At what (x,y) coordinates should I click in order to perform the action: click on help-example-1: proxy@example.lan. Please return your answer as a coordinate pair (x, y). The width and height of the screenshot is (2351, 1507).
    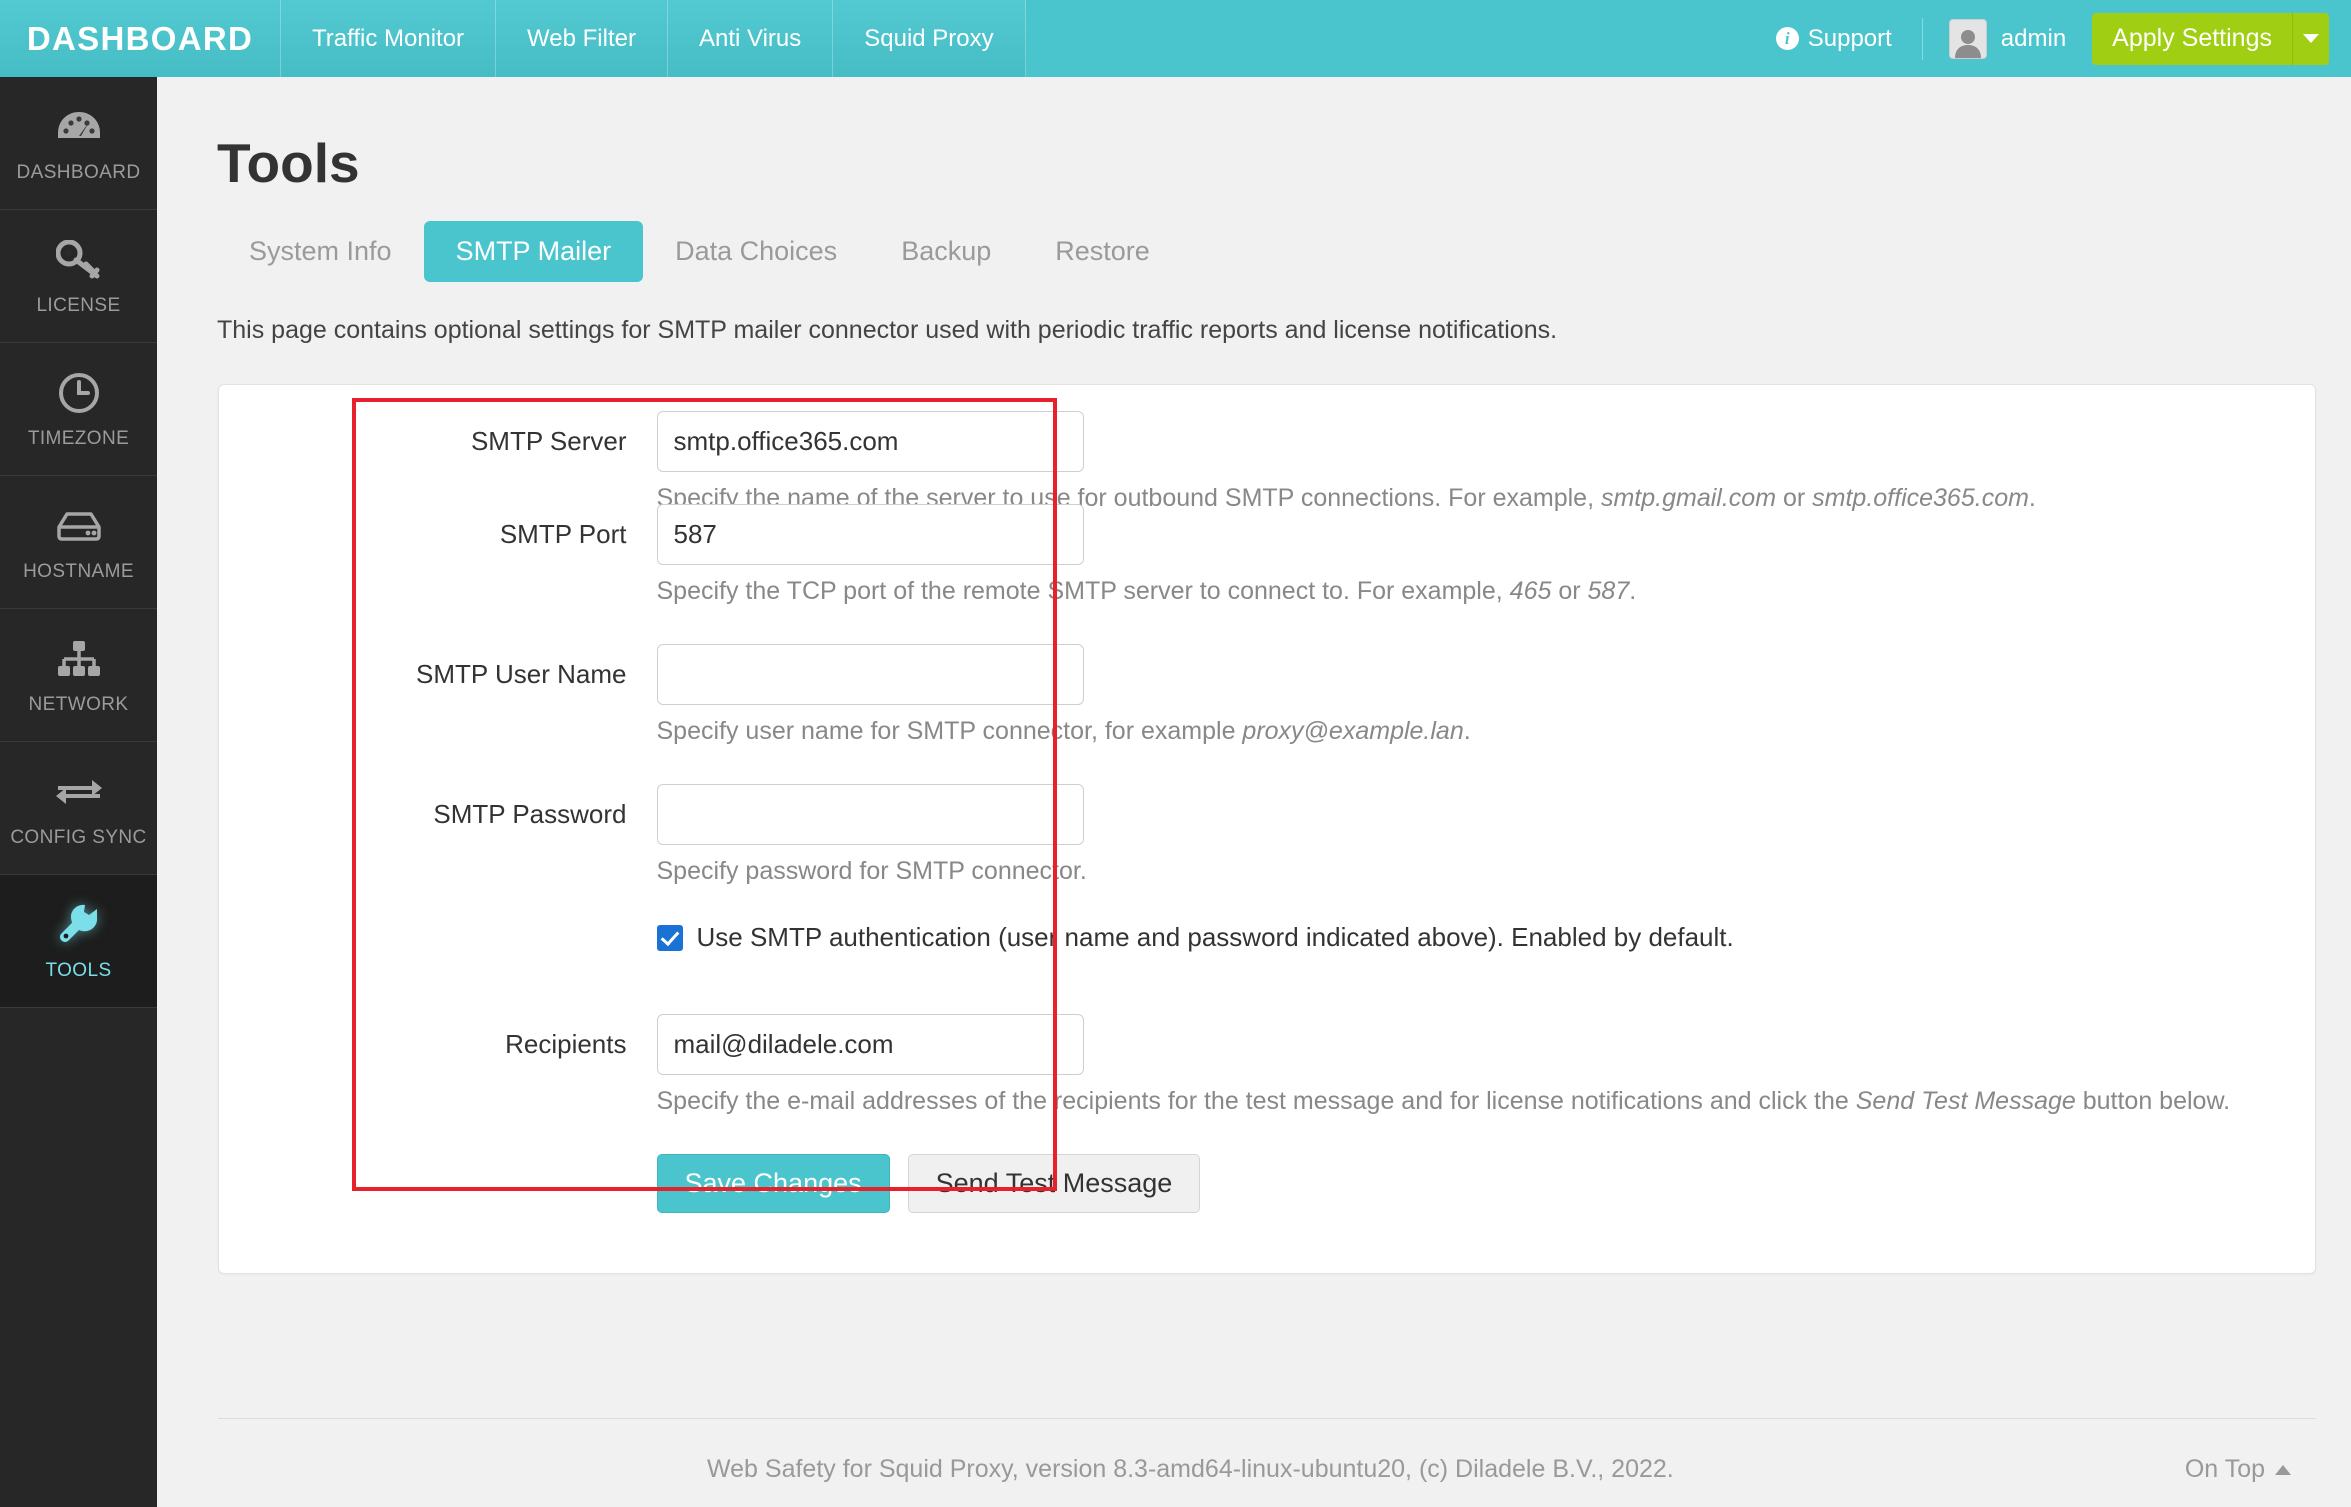
    Looking at the image, I should click on (1353, 731).